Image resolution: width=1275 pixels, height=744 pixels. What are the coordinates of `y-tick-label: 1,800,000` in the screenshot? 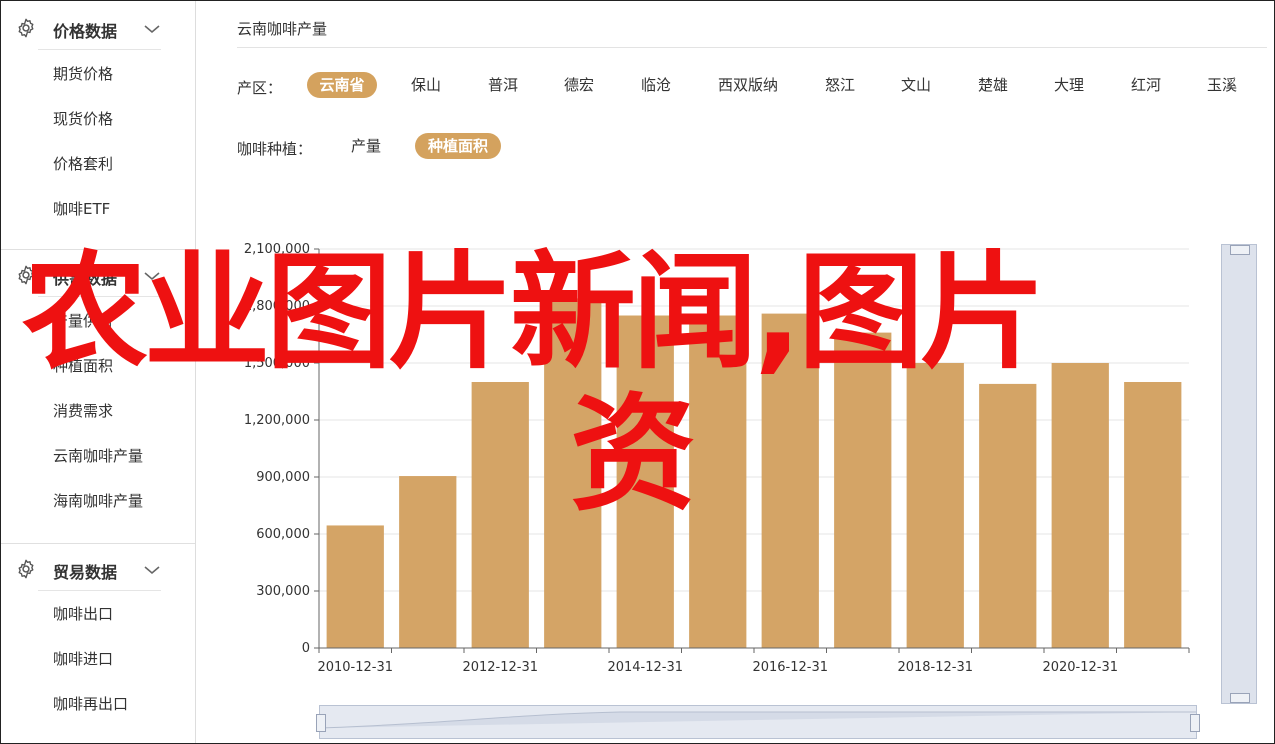 It's located at (277, 306).